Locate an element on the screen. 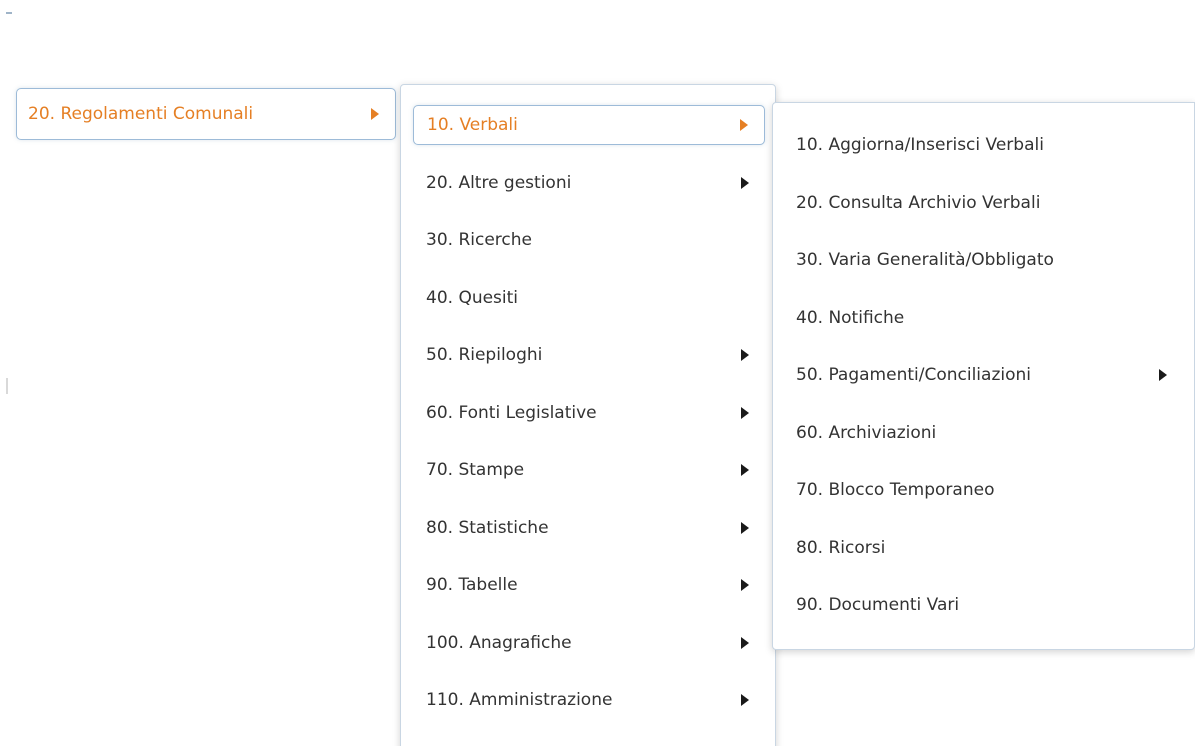 This screenshot has height=746, width=1195. menu-item-label: 10. Aggiorna/Inserisci Verbali is located at coordinates (920, 145).